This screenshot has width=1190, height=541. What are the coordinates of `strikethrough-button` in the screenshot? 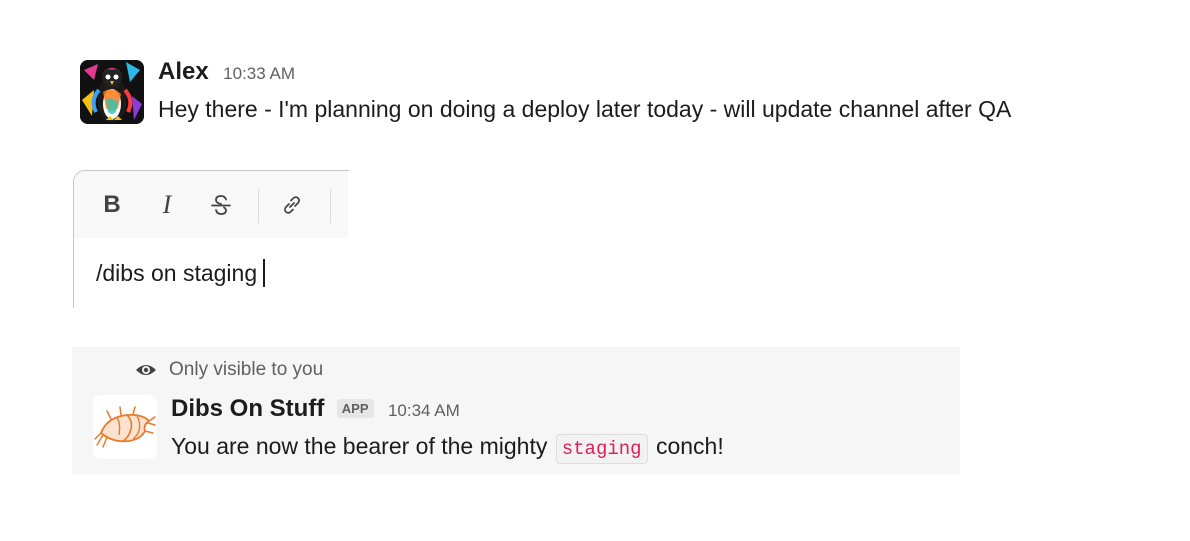 It's located at (221, 205).